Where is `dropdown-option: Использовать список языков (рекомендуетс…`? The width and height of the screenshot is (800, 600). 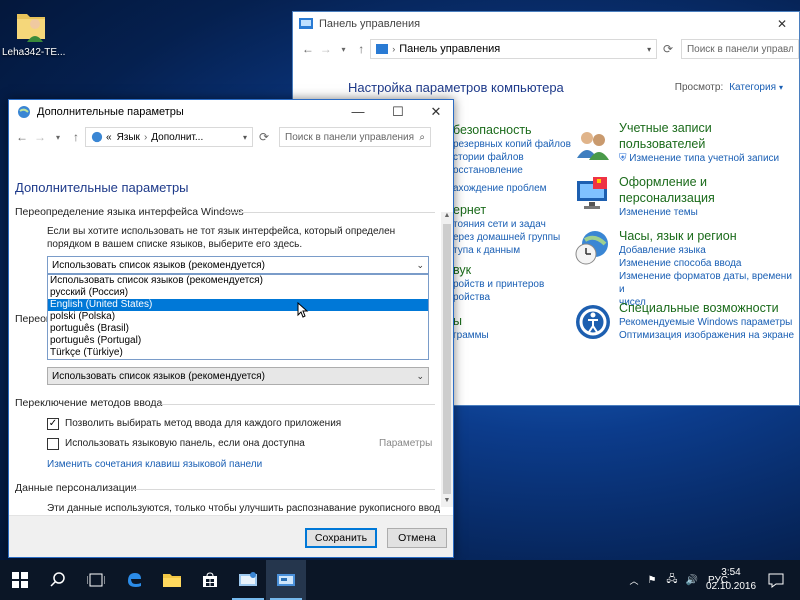
dropdown-option: Использовать список языков (рекомендуетс… is located at coordinates (238, 281).